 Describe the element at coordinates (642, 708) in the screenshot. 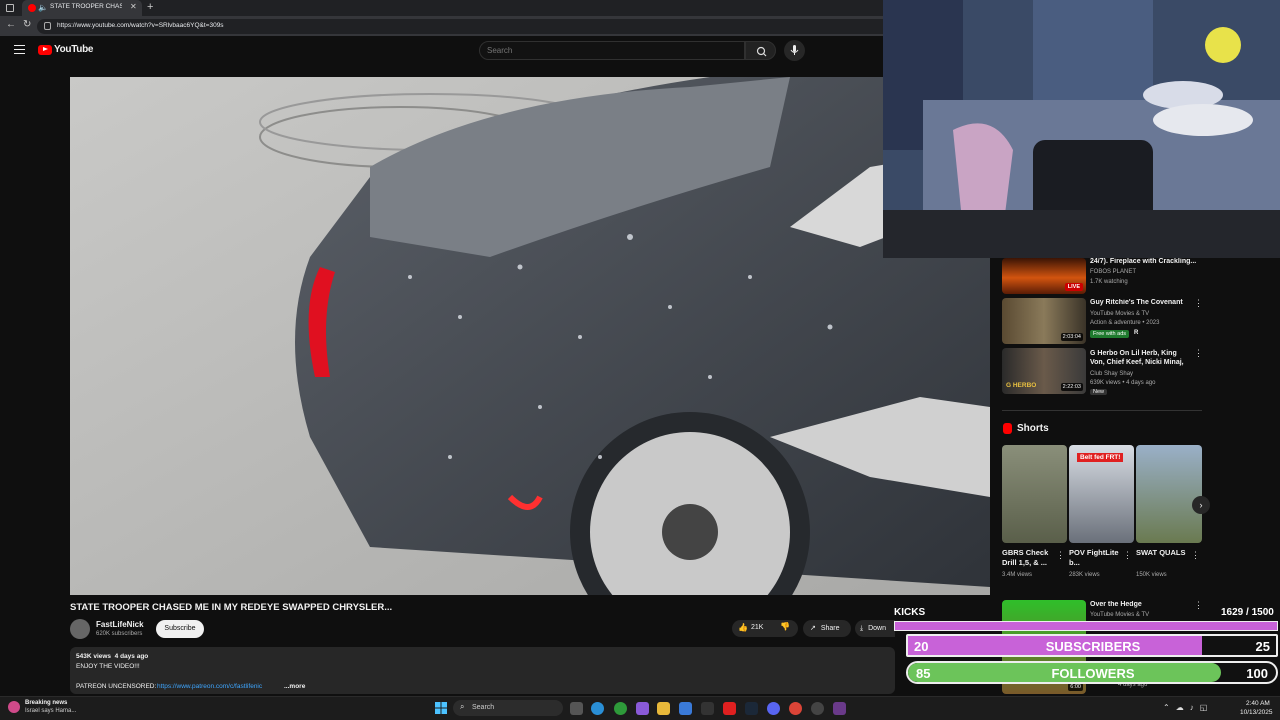

I see `copilot-icon` at that location.